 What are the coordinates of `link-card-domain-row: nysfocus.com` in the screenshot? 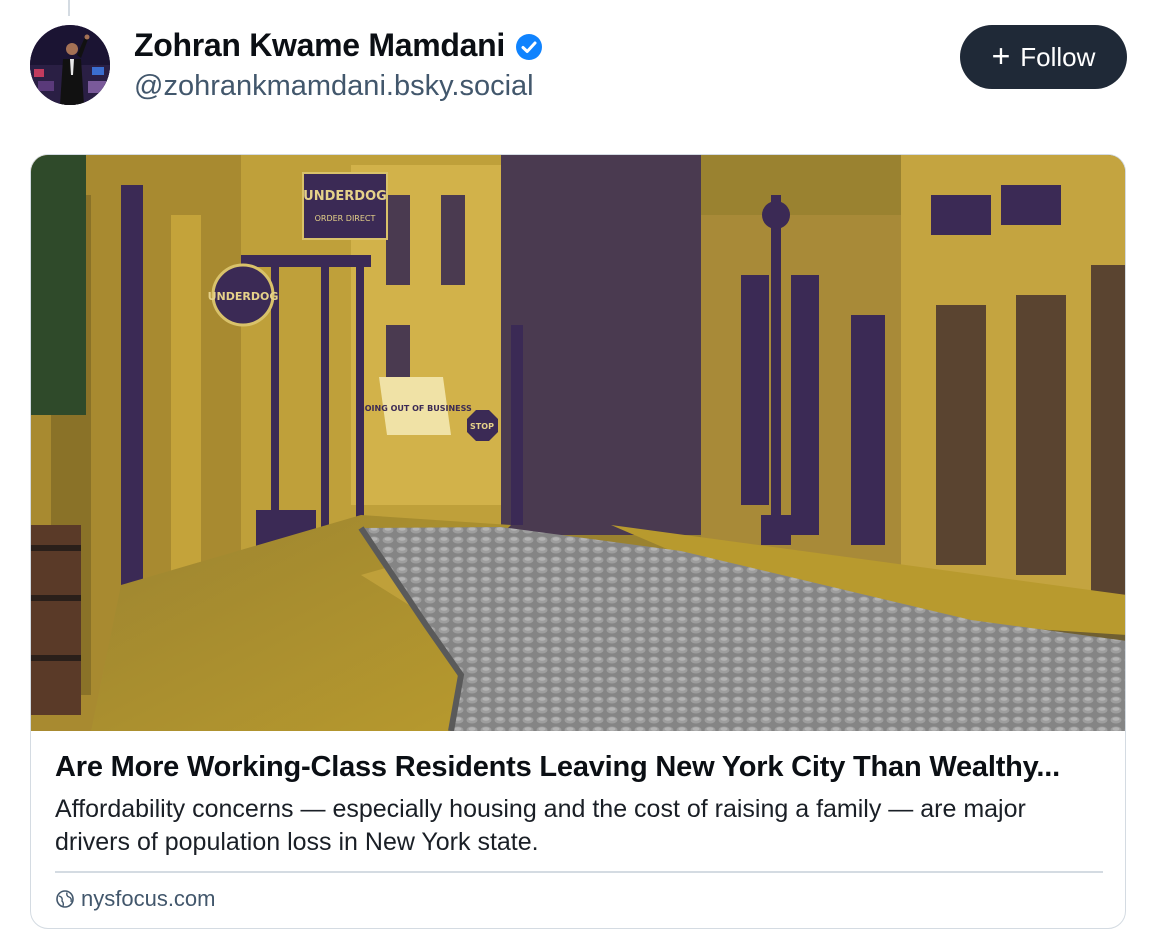 It's located at (135, 899).